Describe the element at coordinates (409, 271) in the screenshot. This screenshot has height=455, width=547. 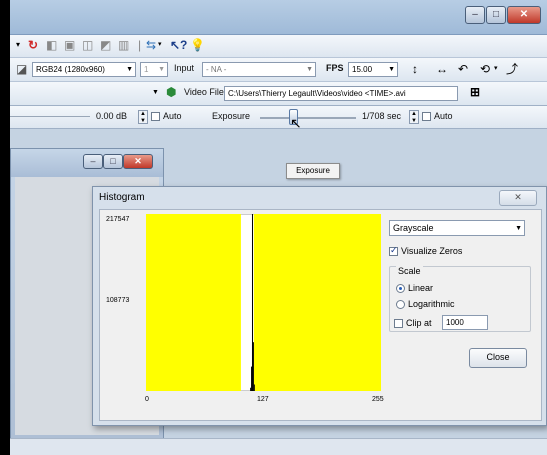
I see `scale-group-label: Scale` at that location.